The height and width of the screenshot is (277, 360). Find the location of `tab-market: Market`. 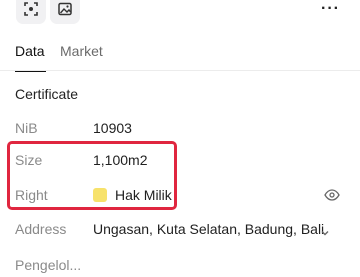

tab-market: Market is located at coordinates (81, 51).